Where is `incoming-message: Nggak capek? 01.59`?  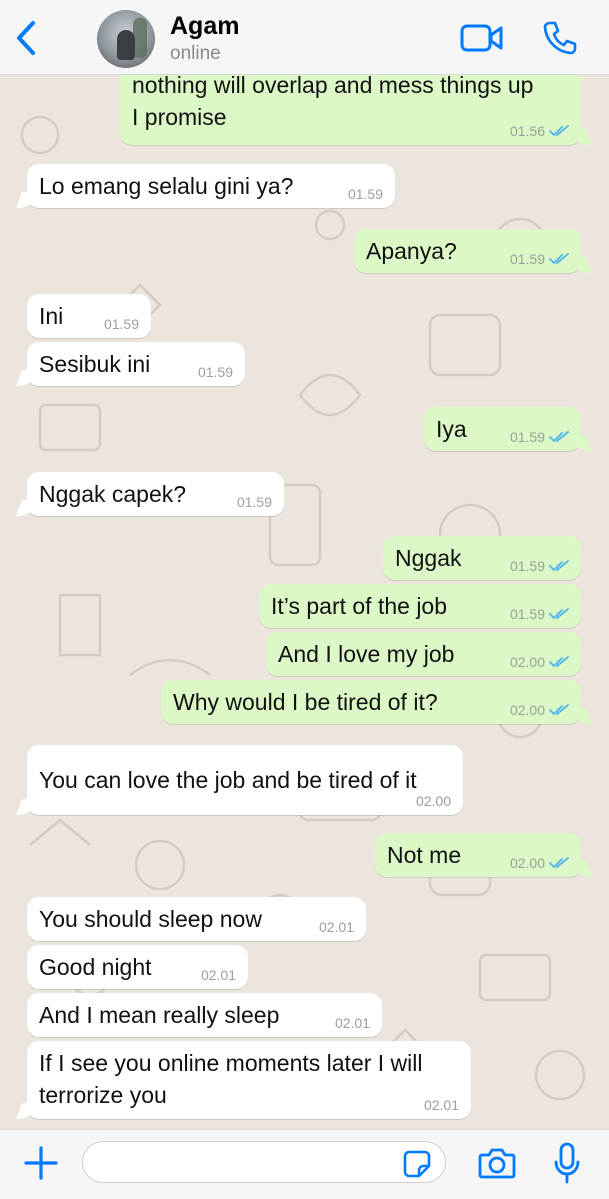 incoming-message: Nggak capek? 01.59 is located at coordinates (155, 494).